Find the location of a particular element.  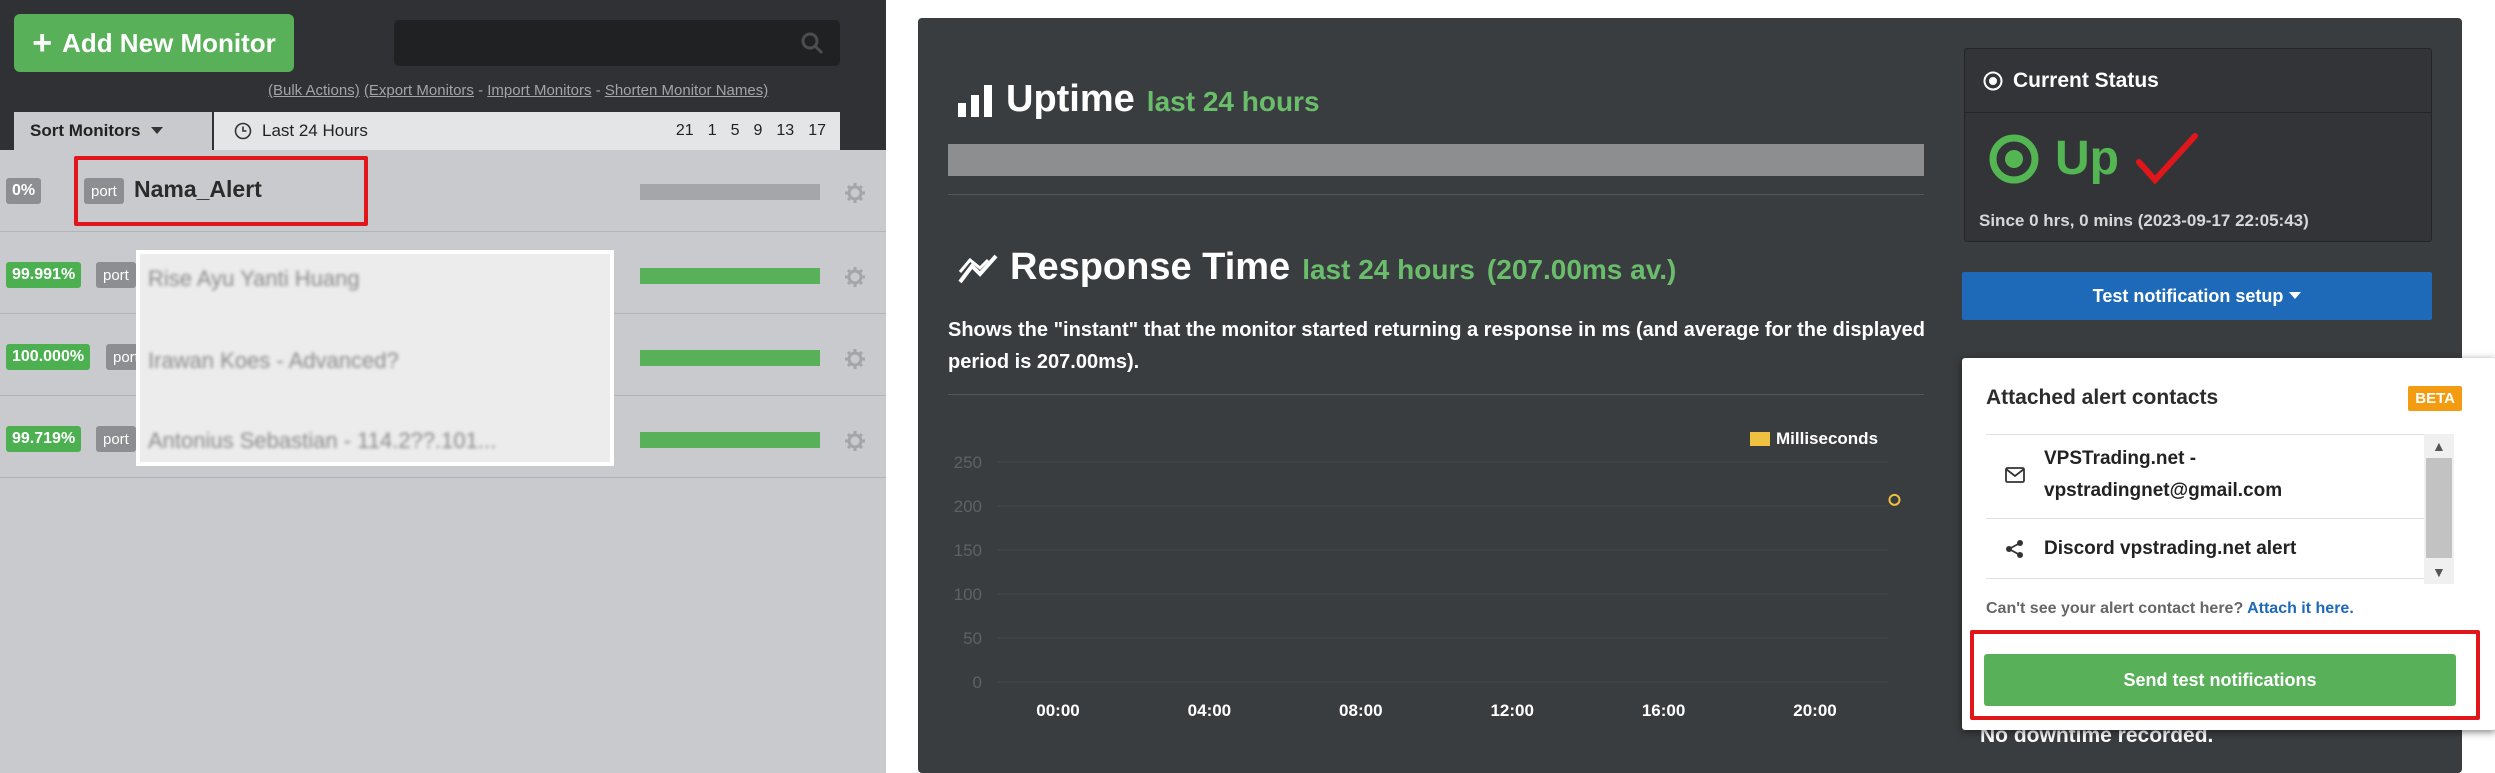

period-option: 5 is located at coordinates (735, 131).